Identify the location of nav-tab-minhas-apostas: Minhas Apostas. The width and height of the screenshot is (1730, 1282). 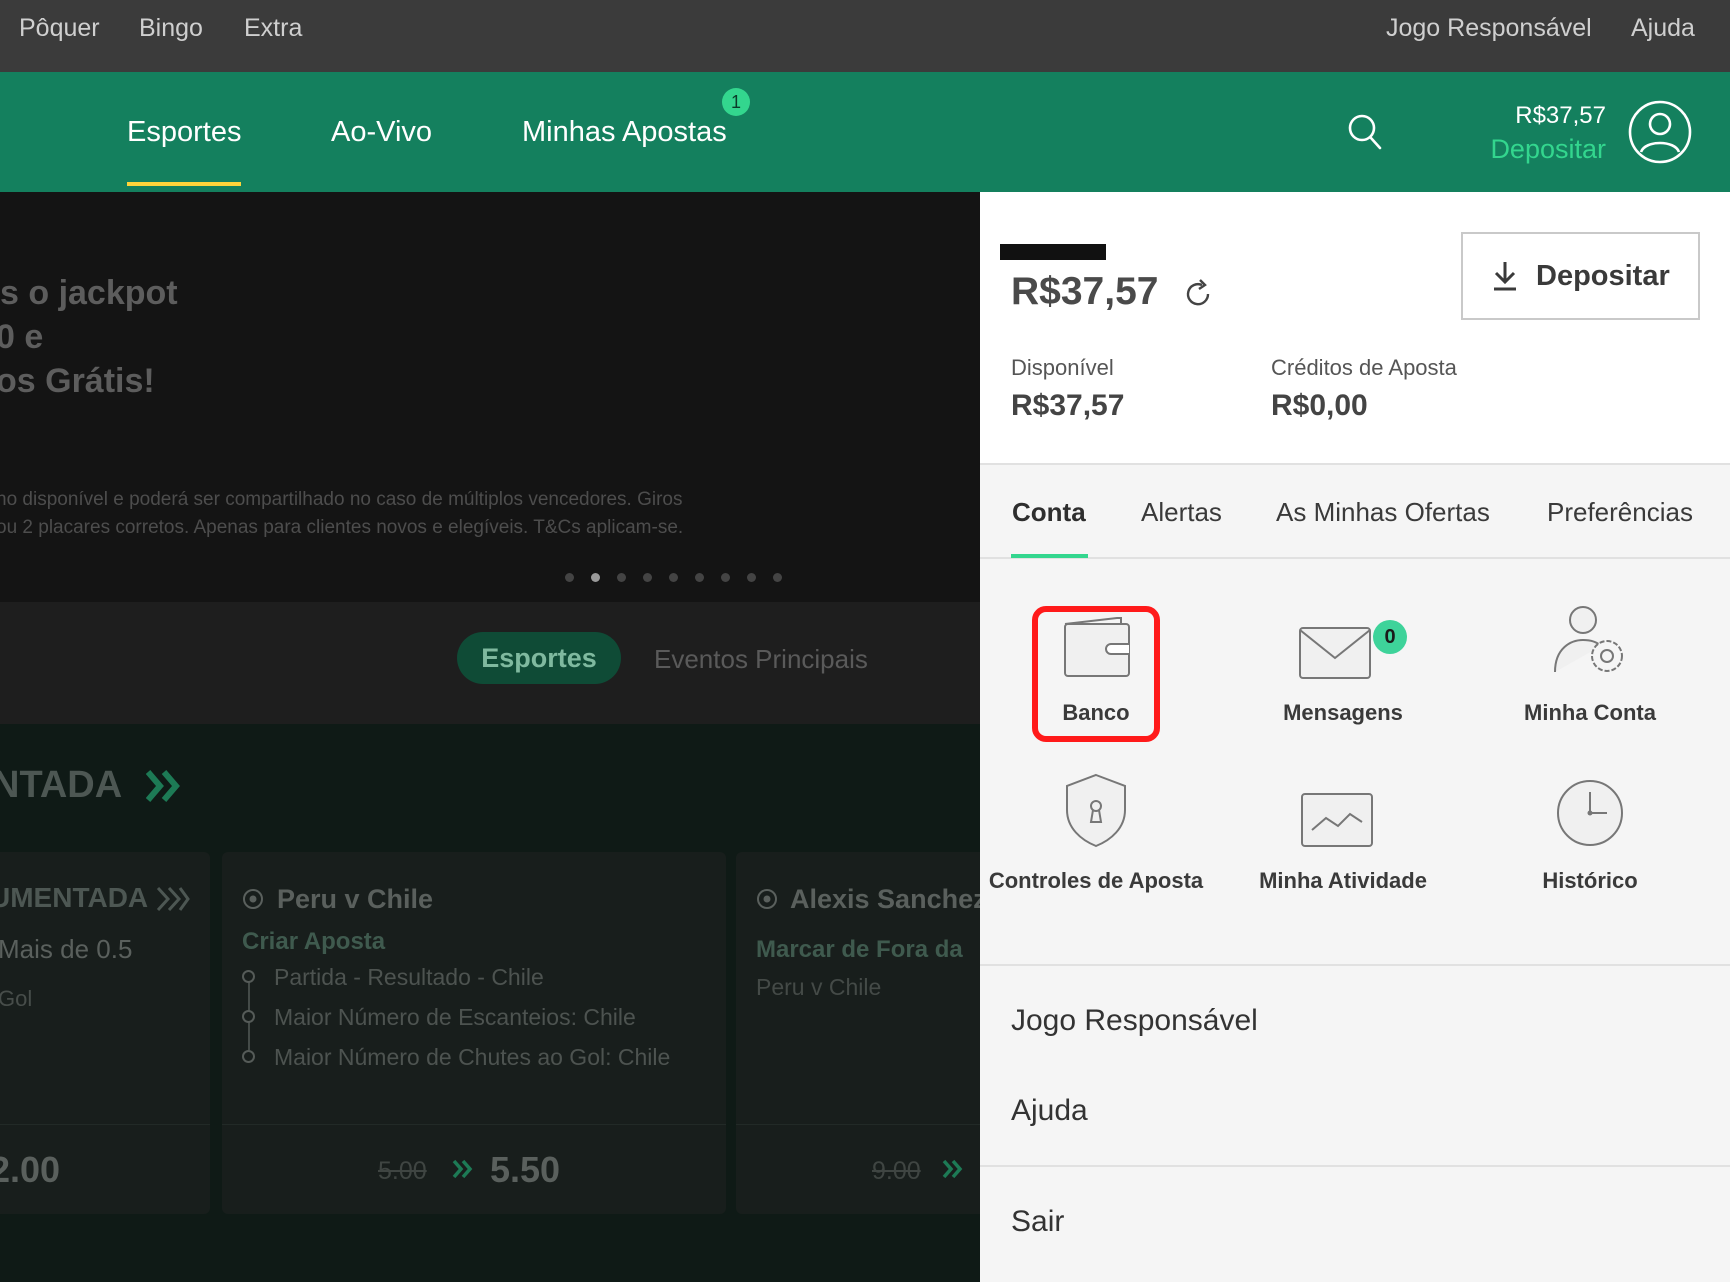
(624, 132).